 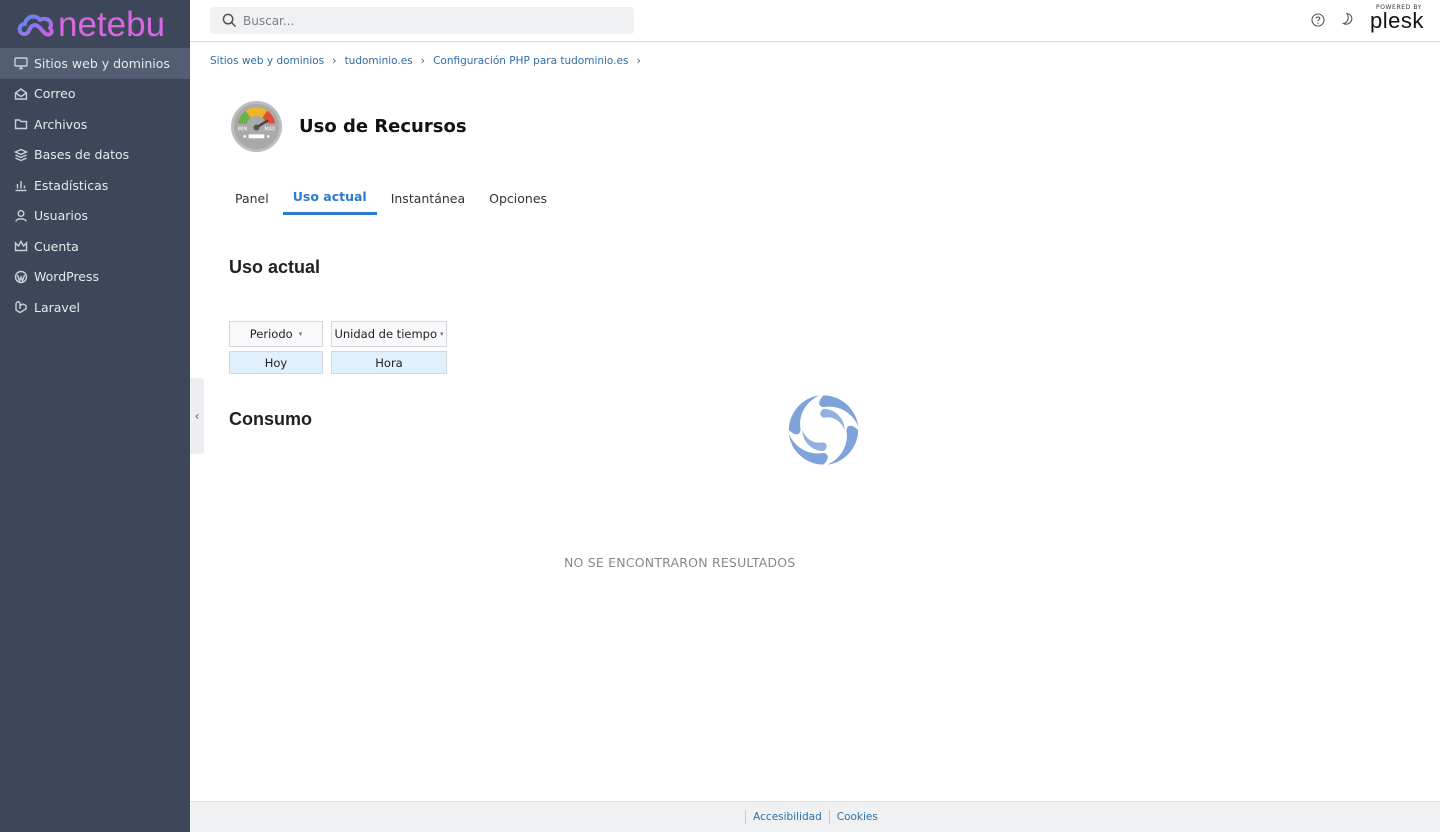 I want to click on time-unit-label: Unidad de tiempo, so click(x=386, y=334).